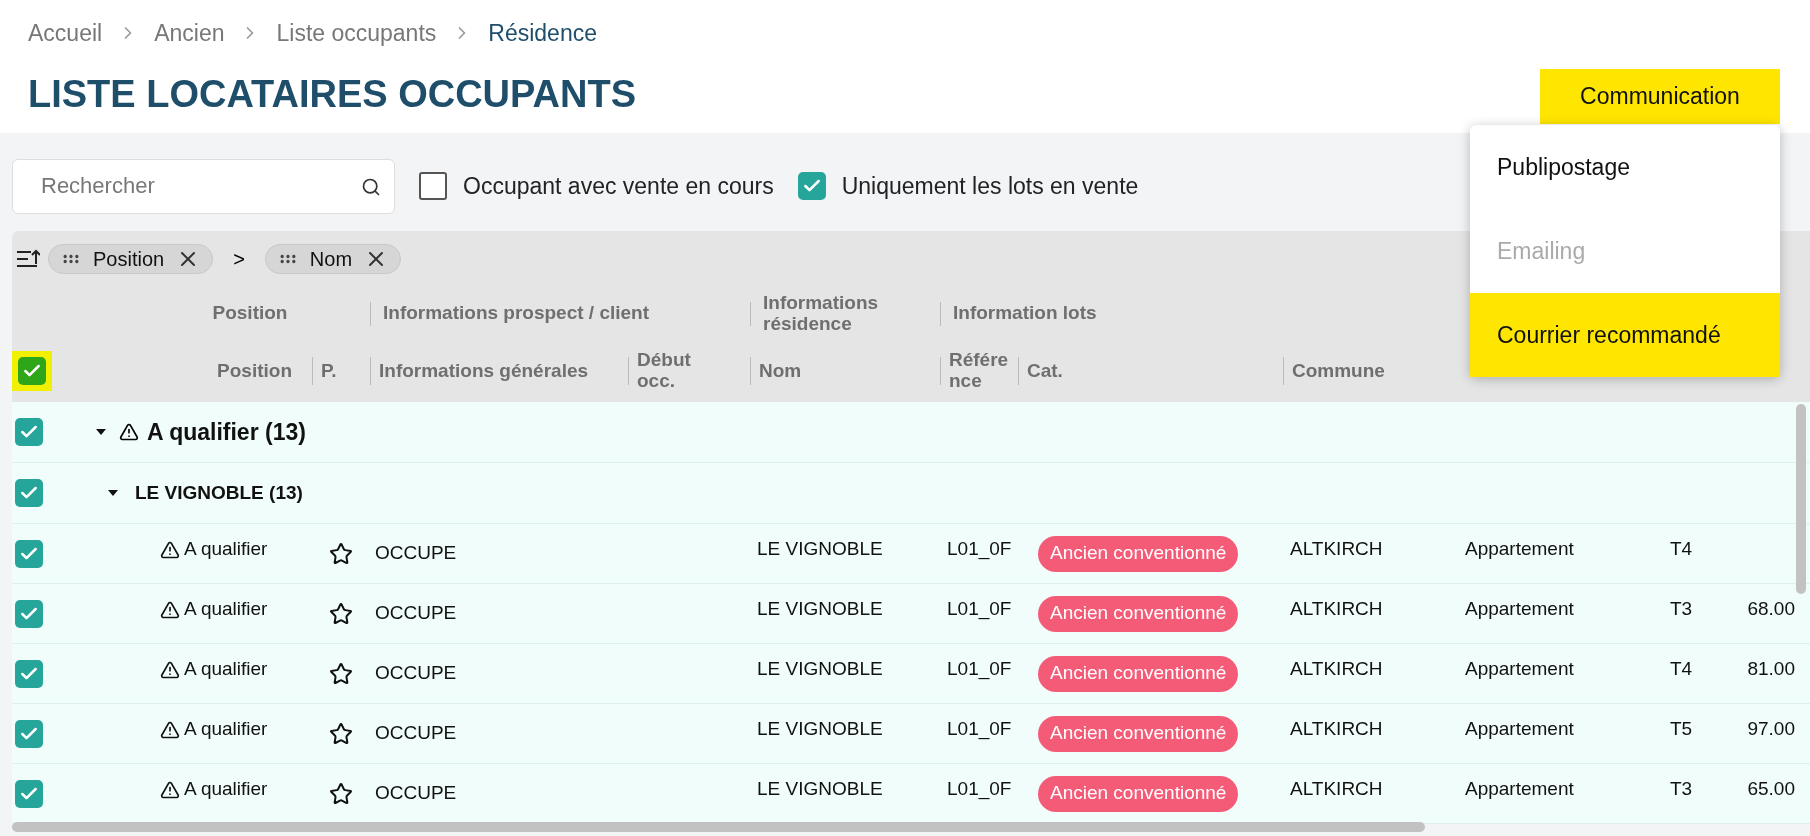  I want to click on column-group-header: Informations prospect / client, so click(516, 313).